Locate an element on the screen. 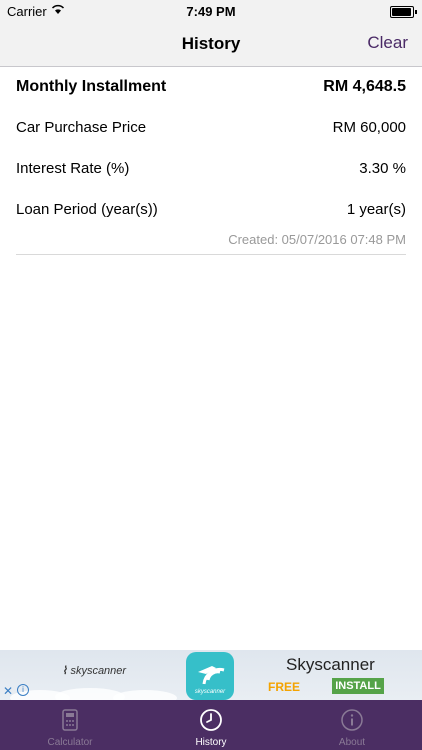  loan-period-value: 1 year(s) is located at coordinates (376, 209).